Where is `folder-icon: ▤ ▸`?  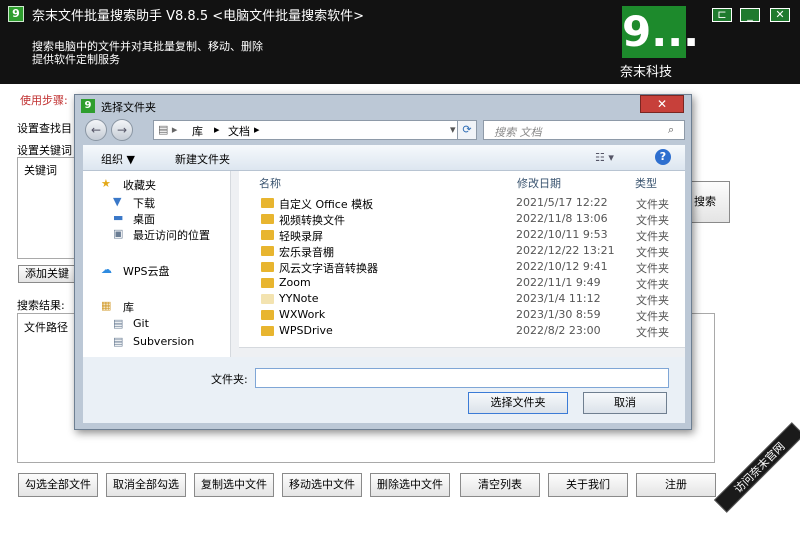
folder-icon: ▤ ▸ is located at coordinates (168, 129).